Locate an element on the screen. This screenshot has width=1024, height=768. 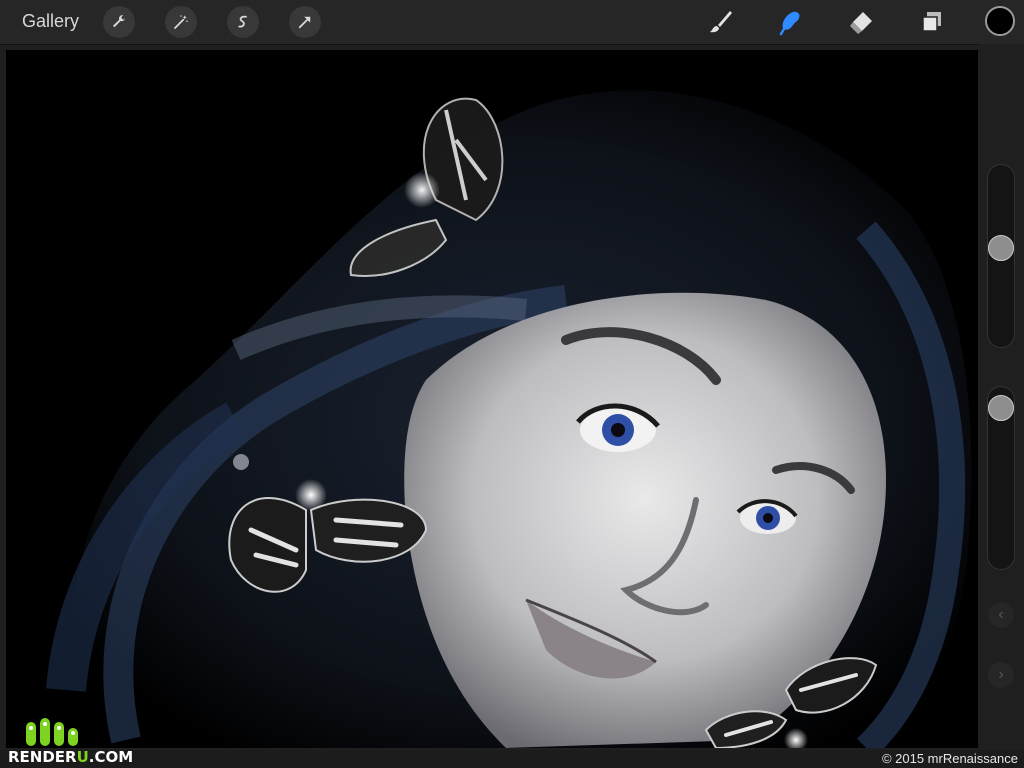
actions-button is located at coordinates (119, 22).